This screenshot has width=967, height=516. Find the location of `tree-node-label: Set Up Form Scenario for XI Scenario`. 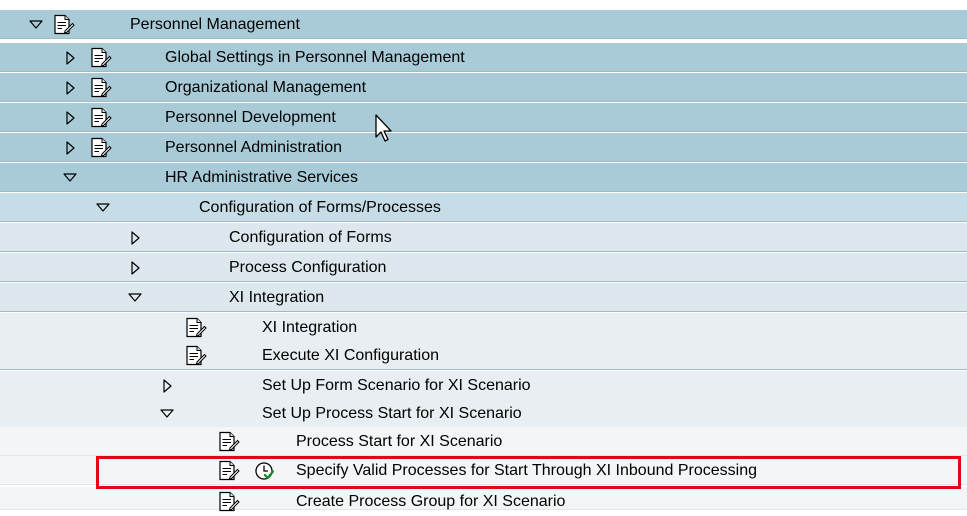

tree-node-label: Set Up Form Scenario for XI Scenario is located at coordinates (396, 385).